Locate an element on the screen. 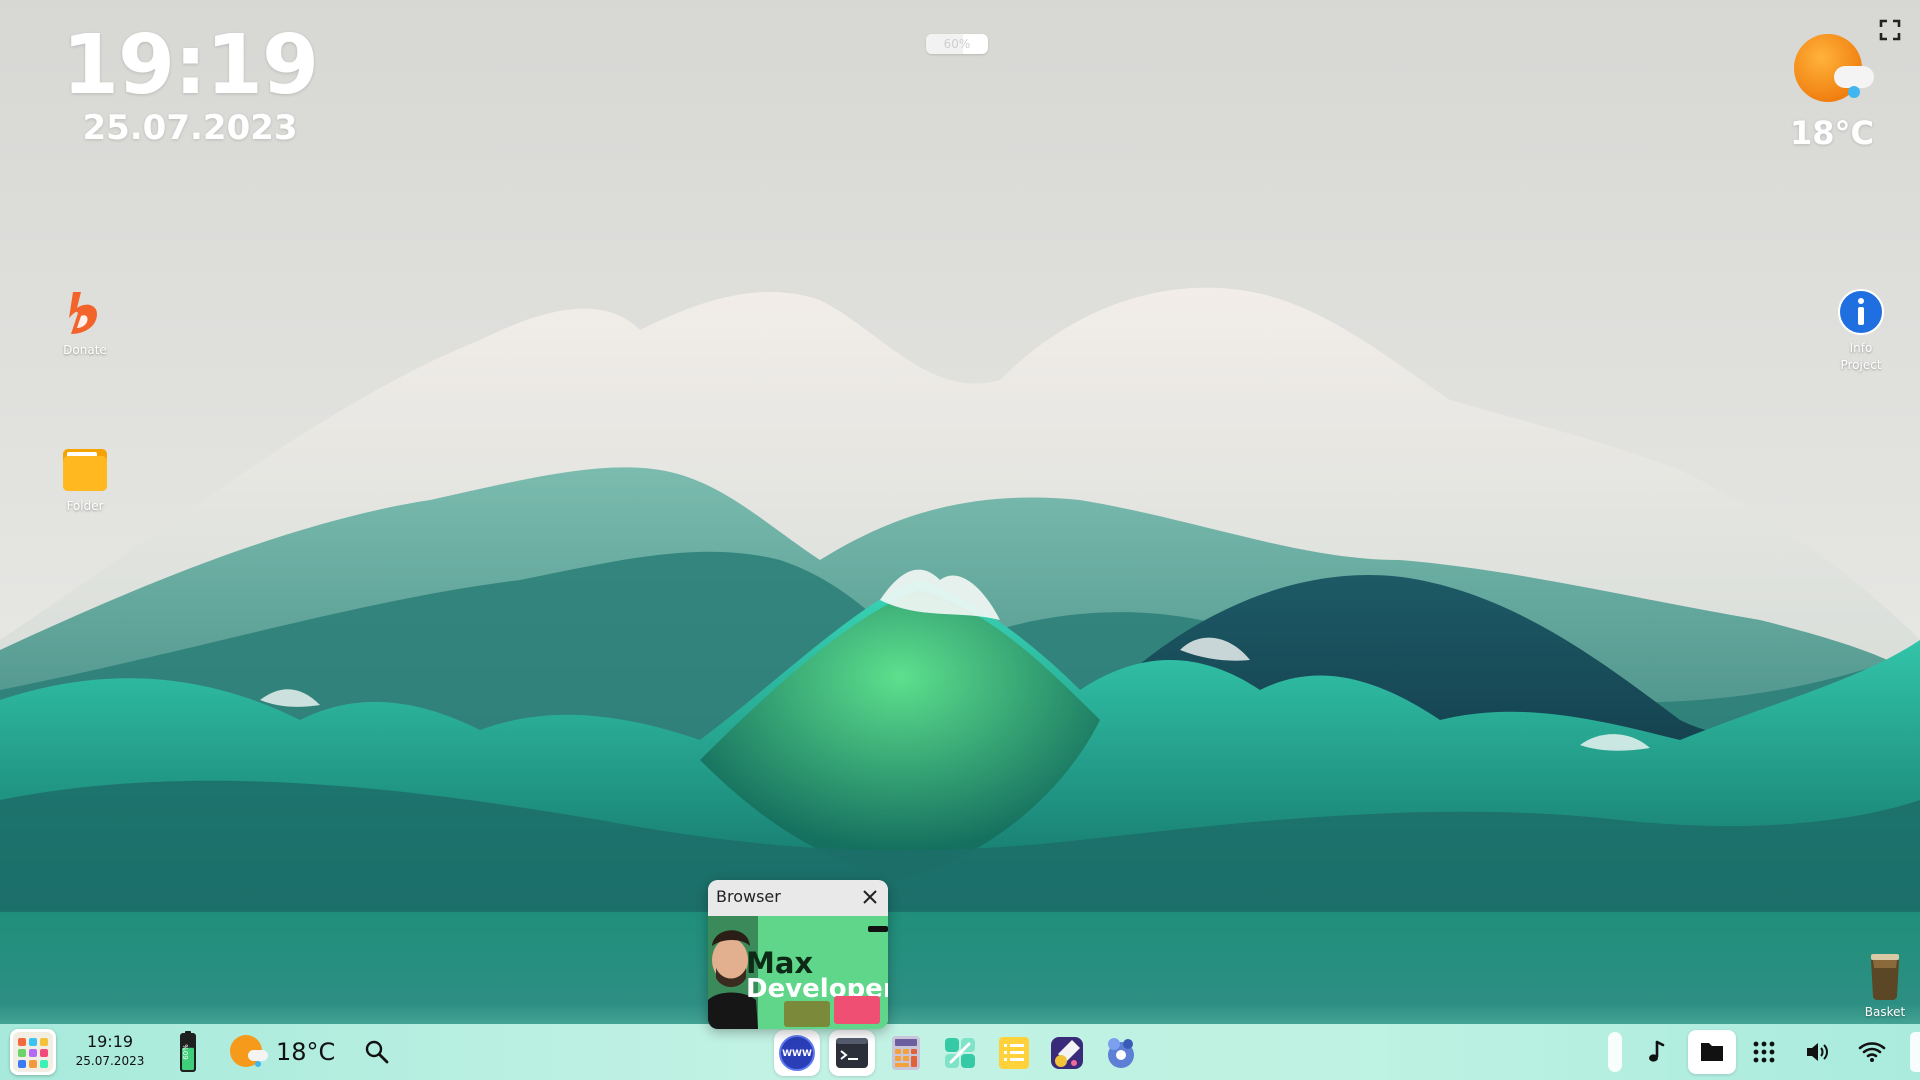 The image size is (1920, 1080). www-label: WWW is located at coordinates (797, 1054).